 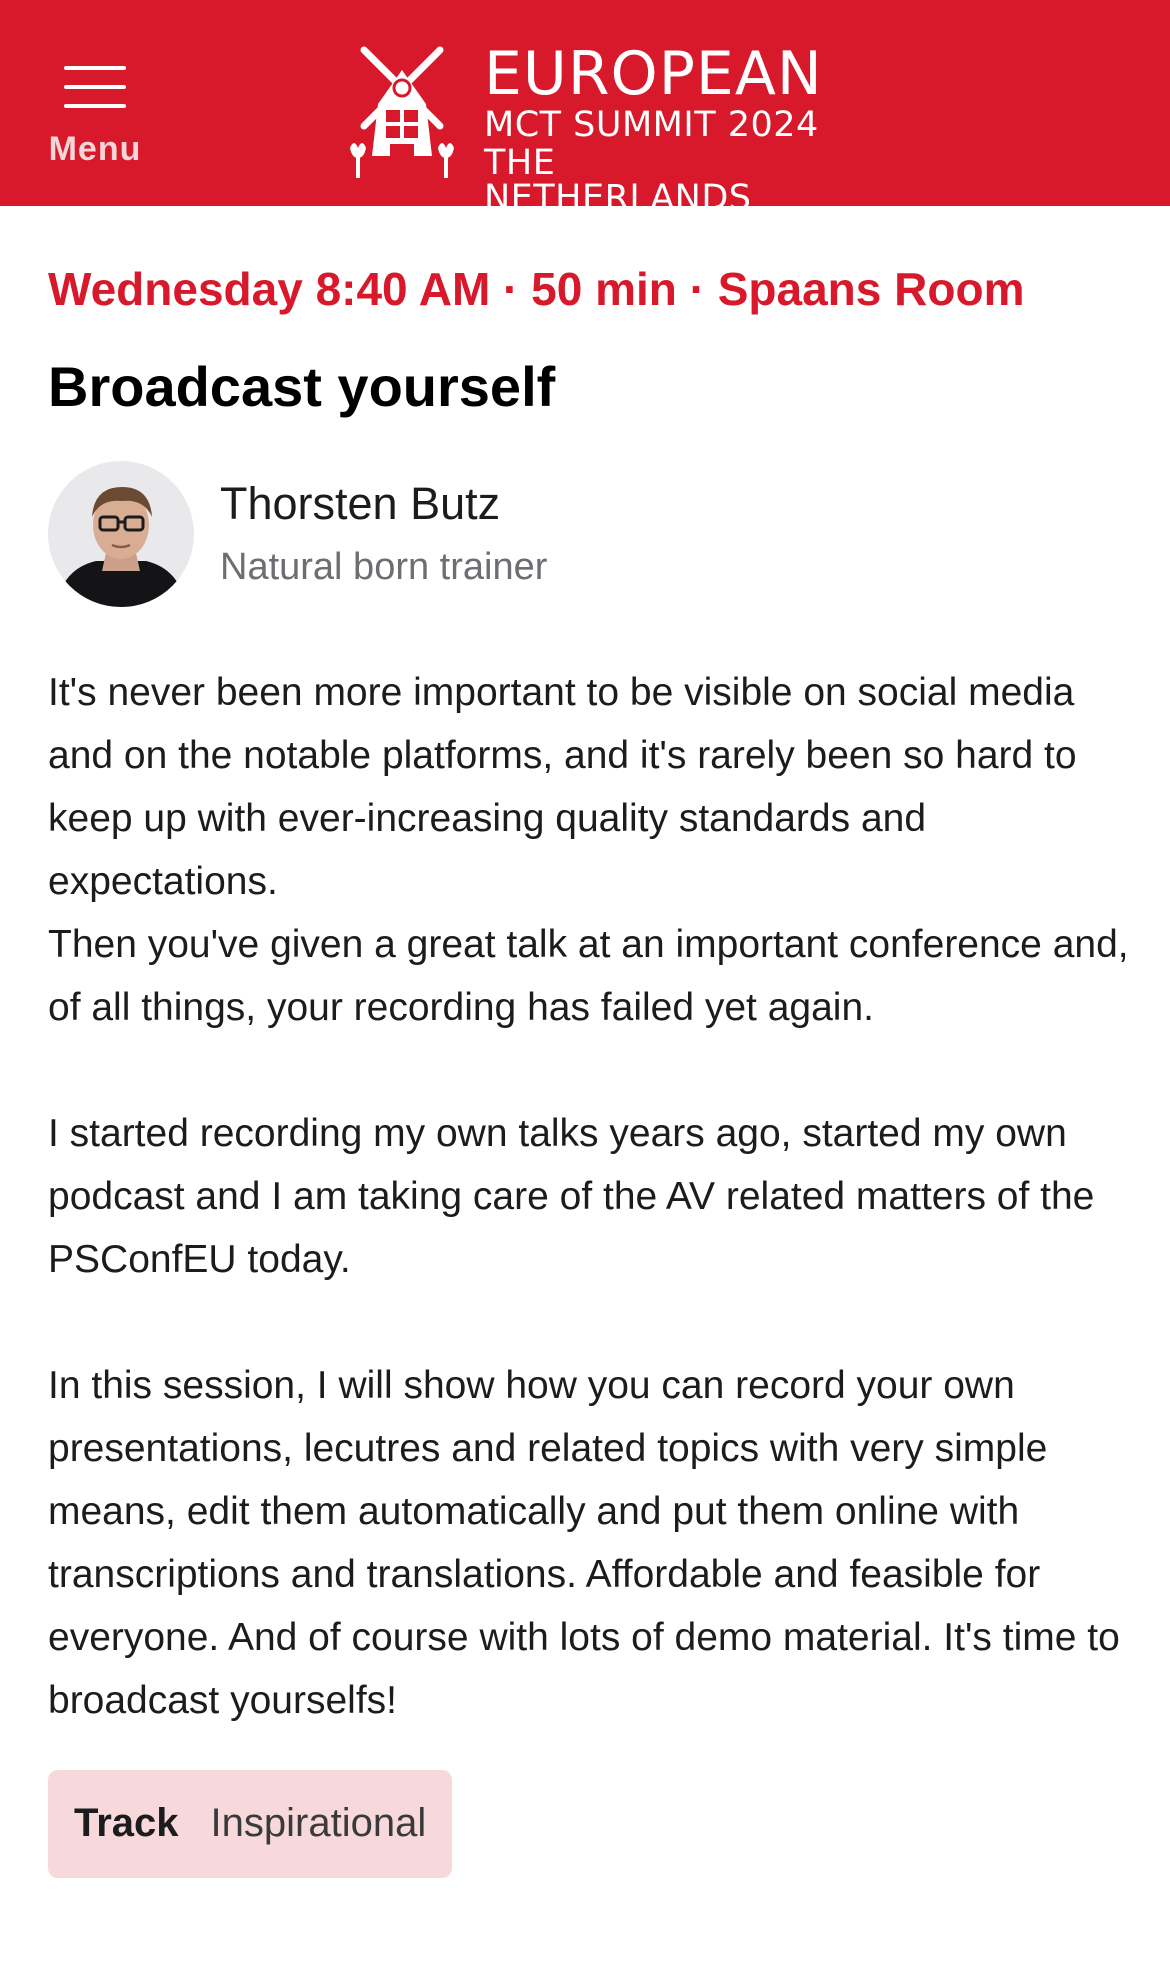 I want to click on hamburger-icon, so click(x=95, y=87).